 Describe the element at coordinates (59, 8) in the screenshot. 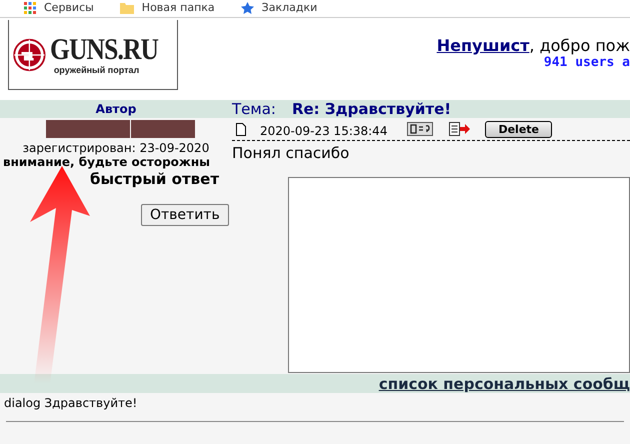

I see `bookmark: Сервисы` at that location.